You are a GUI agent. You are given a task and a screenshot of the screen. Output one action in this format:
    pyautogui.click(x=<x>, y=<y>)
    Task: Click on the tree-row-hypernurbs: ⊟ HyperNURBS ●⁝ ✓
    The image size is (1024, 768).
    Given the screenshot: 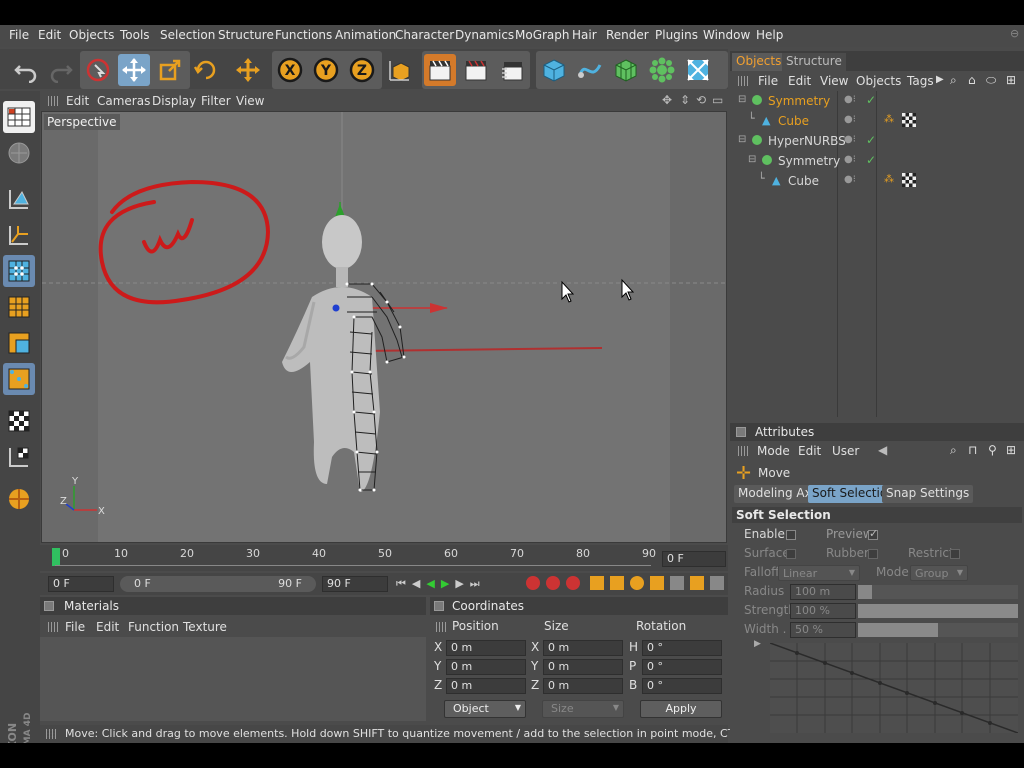 What is the action you would take?
    pyautogui.click(x=877, y=141)
    